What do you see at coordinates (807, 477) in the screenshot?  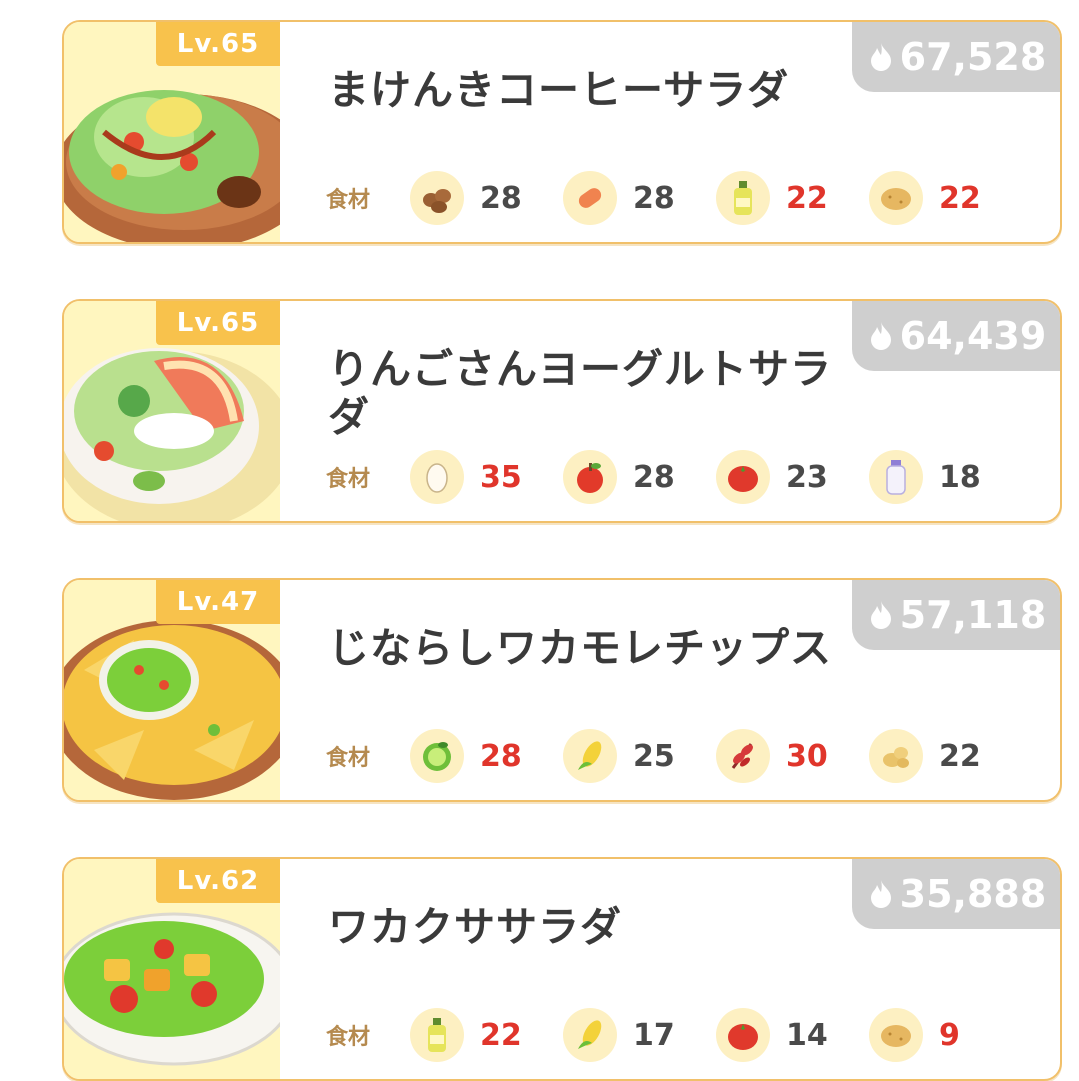 I see `ingredient-count: 23` at bounding box center [807, 477].